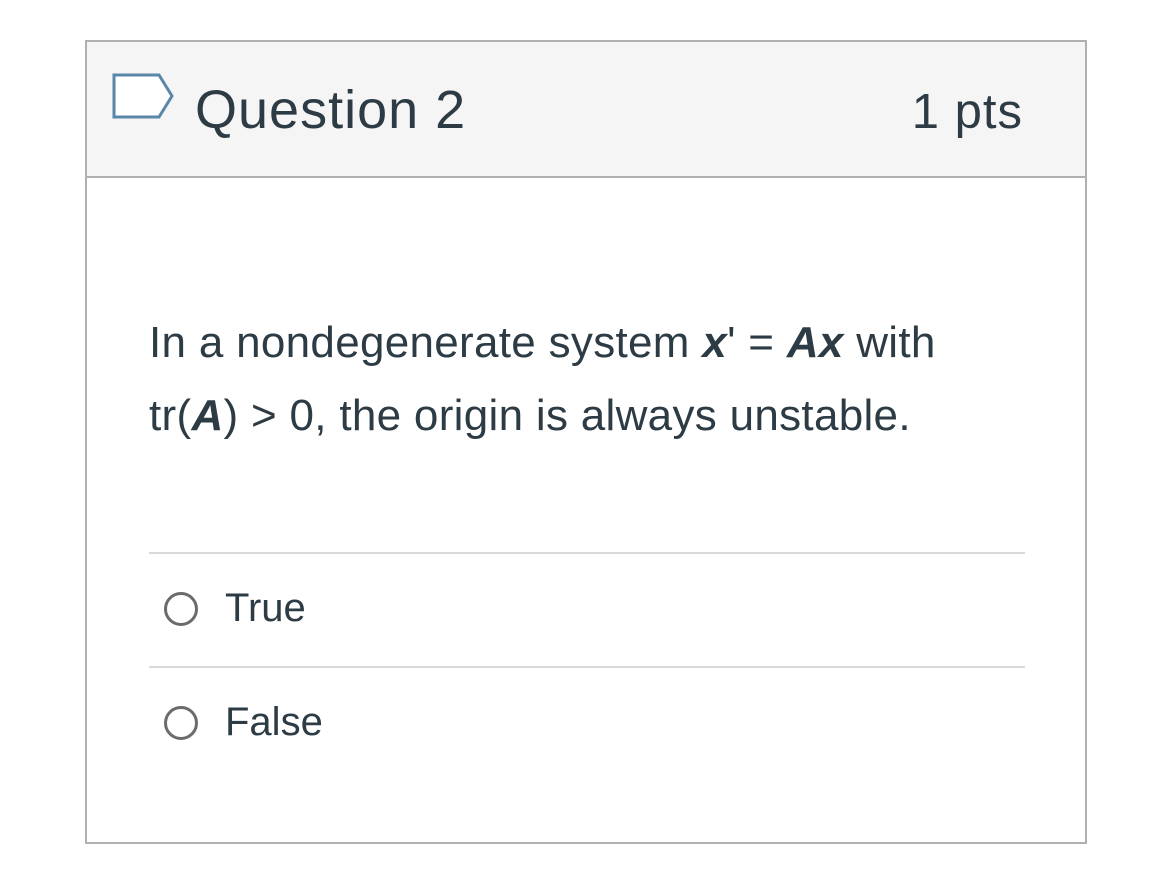 The height and width of the screenshot is (876, 1170). Describe the element at coordinates (274, 722) in the screenshot. I see `answer-label: False` at that location.